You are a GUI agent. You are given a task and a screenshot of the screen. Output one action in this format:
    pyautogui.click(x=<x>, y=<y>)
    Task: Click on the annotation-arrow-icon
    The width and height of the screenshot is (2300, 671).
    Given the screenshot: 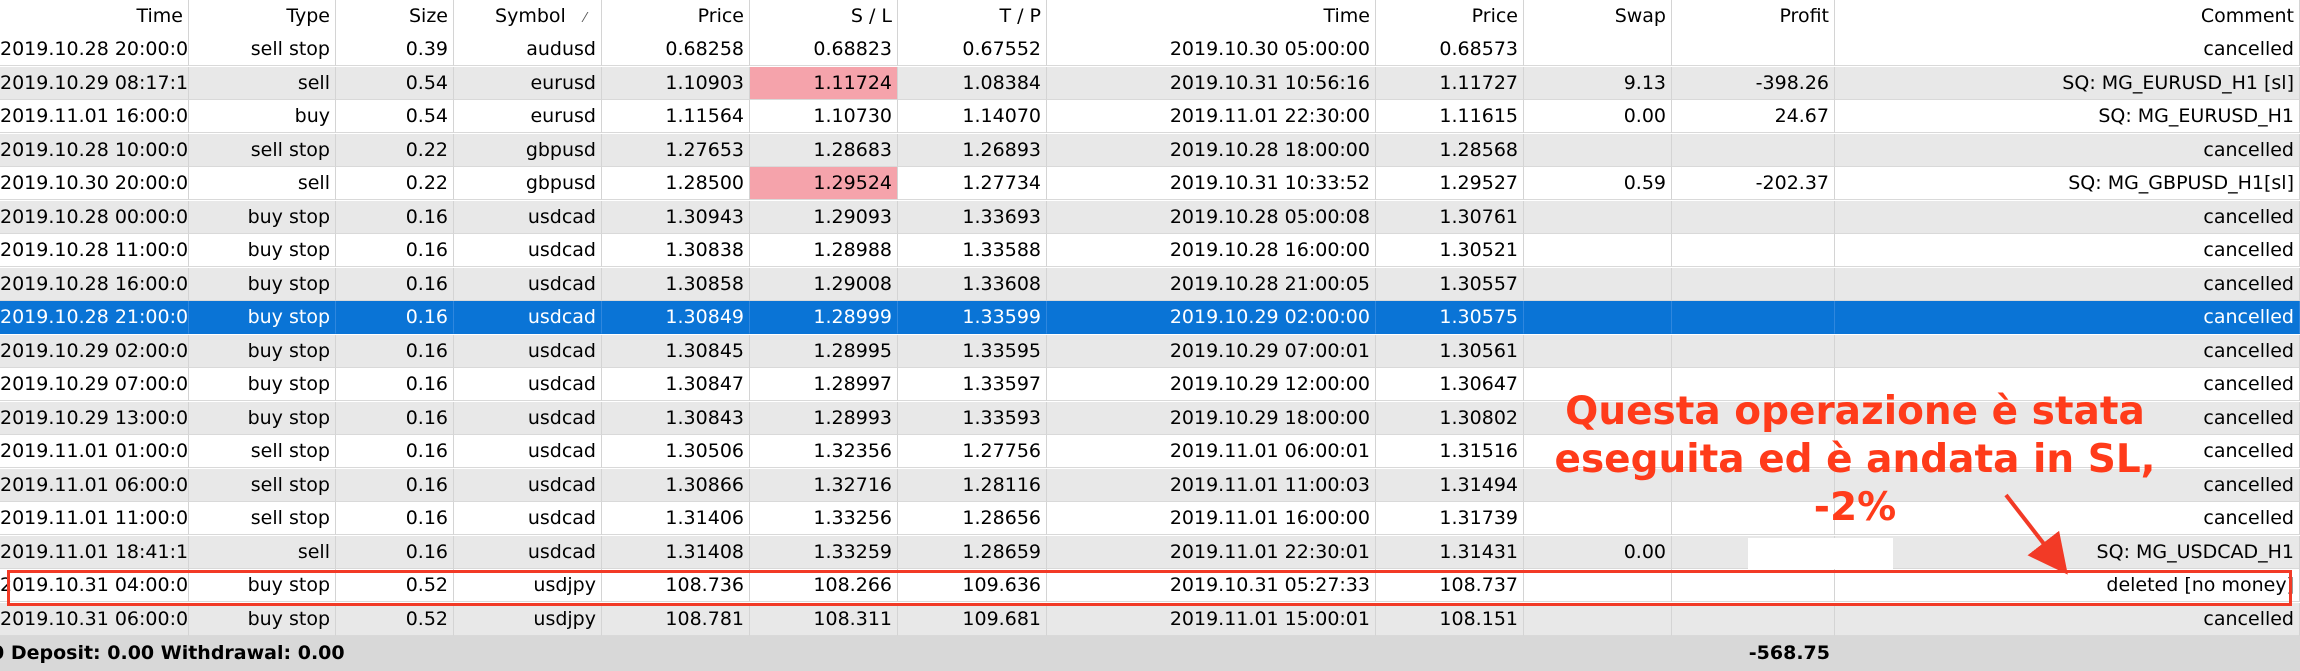 What is the action you would take?
    pyautogui.click(x=2036, y=534)
    